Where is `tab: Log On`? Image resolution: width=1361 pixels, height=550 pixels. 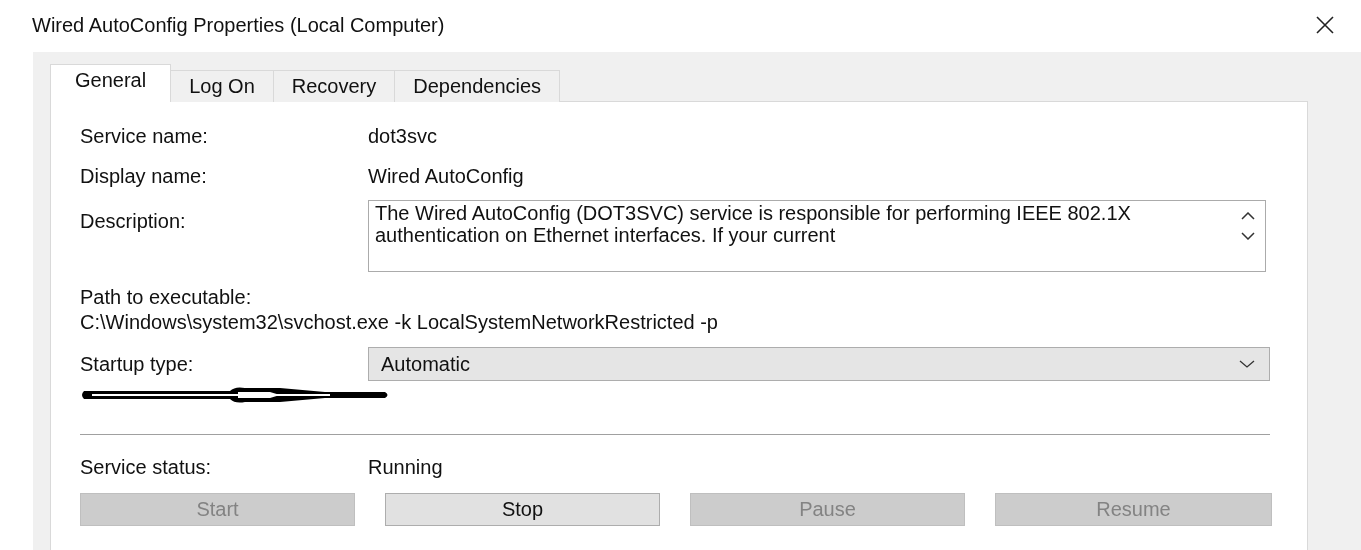 tab: Log On is located at coordinates (222, 86).